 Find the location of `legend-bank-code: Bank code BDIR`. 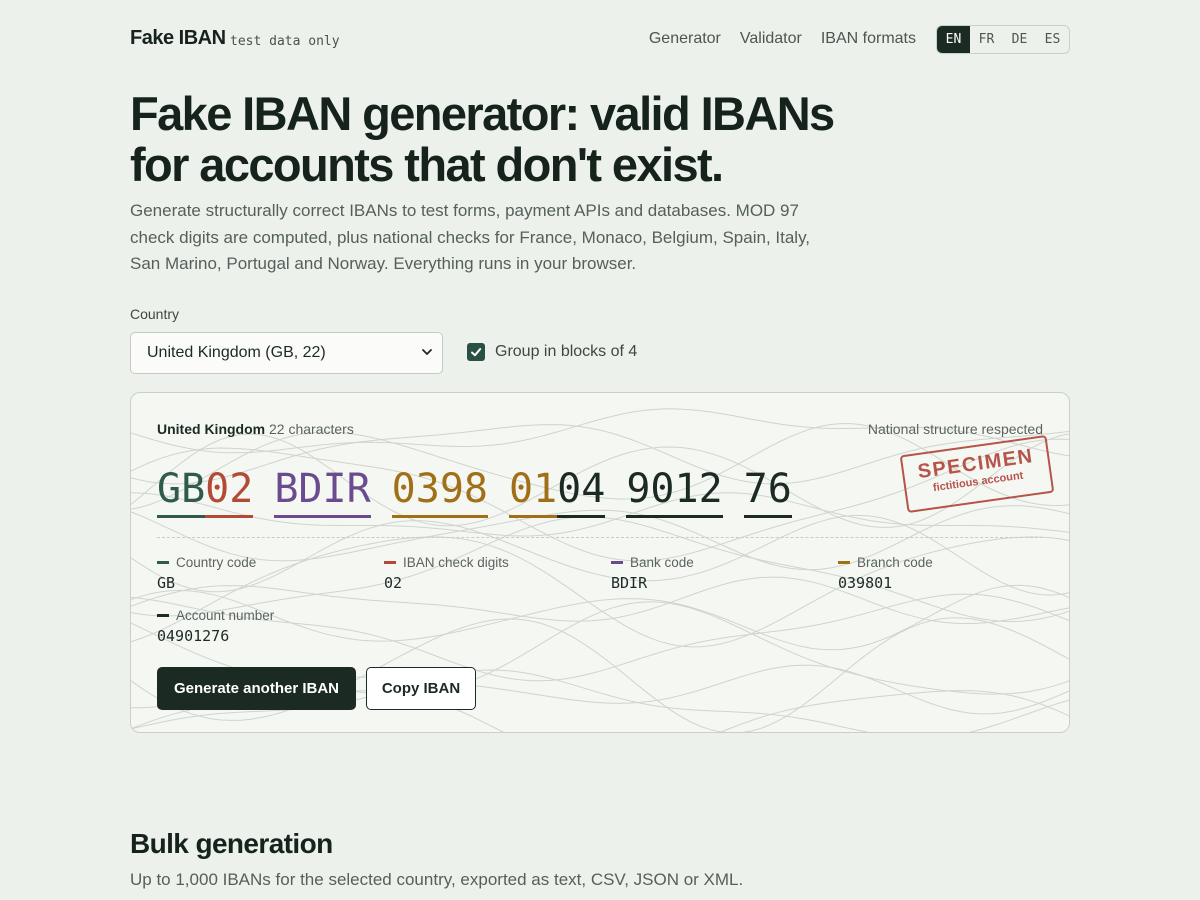

legend-bank-code: Bank code BDIR is located at coordinates (716, 573).